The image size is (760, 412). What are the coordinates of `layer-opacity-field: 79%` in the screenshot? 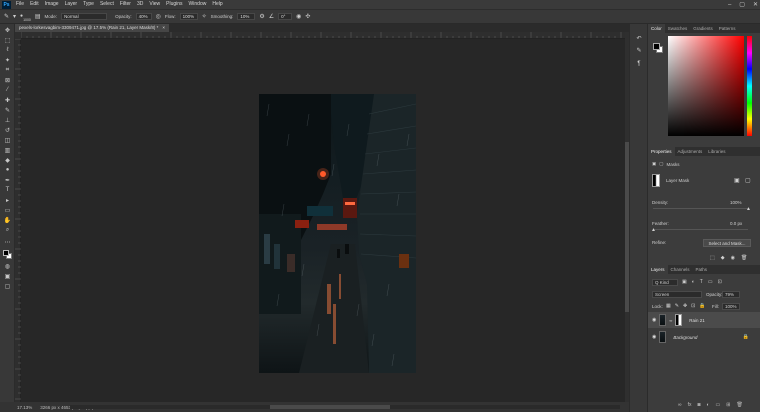 It's located at (731, 294).